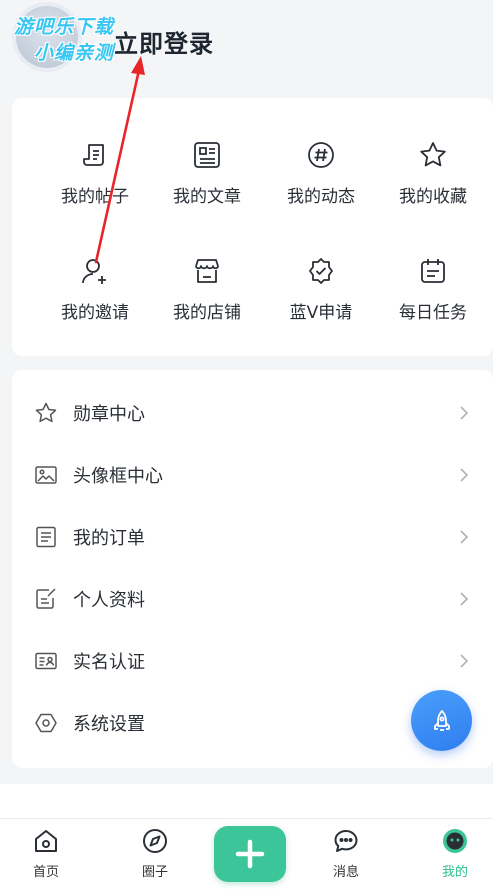 The height and width of the screenshot is (890, 493). What do you see at coordinates (321, 296) in the screenshot?
I see `grid-item-blue-v-apply: 蓝V申请` at bounding box center [321, 296].